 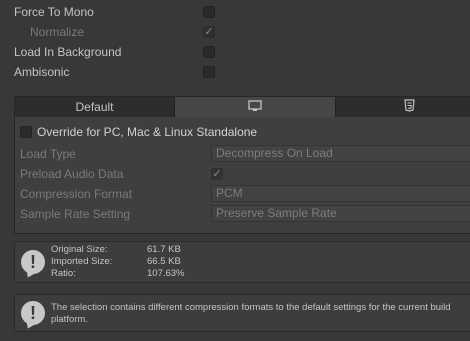 I want to click on warning-icon: !, so click(x=33, y=313).